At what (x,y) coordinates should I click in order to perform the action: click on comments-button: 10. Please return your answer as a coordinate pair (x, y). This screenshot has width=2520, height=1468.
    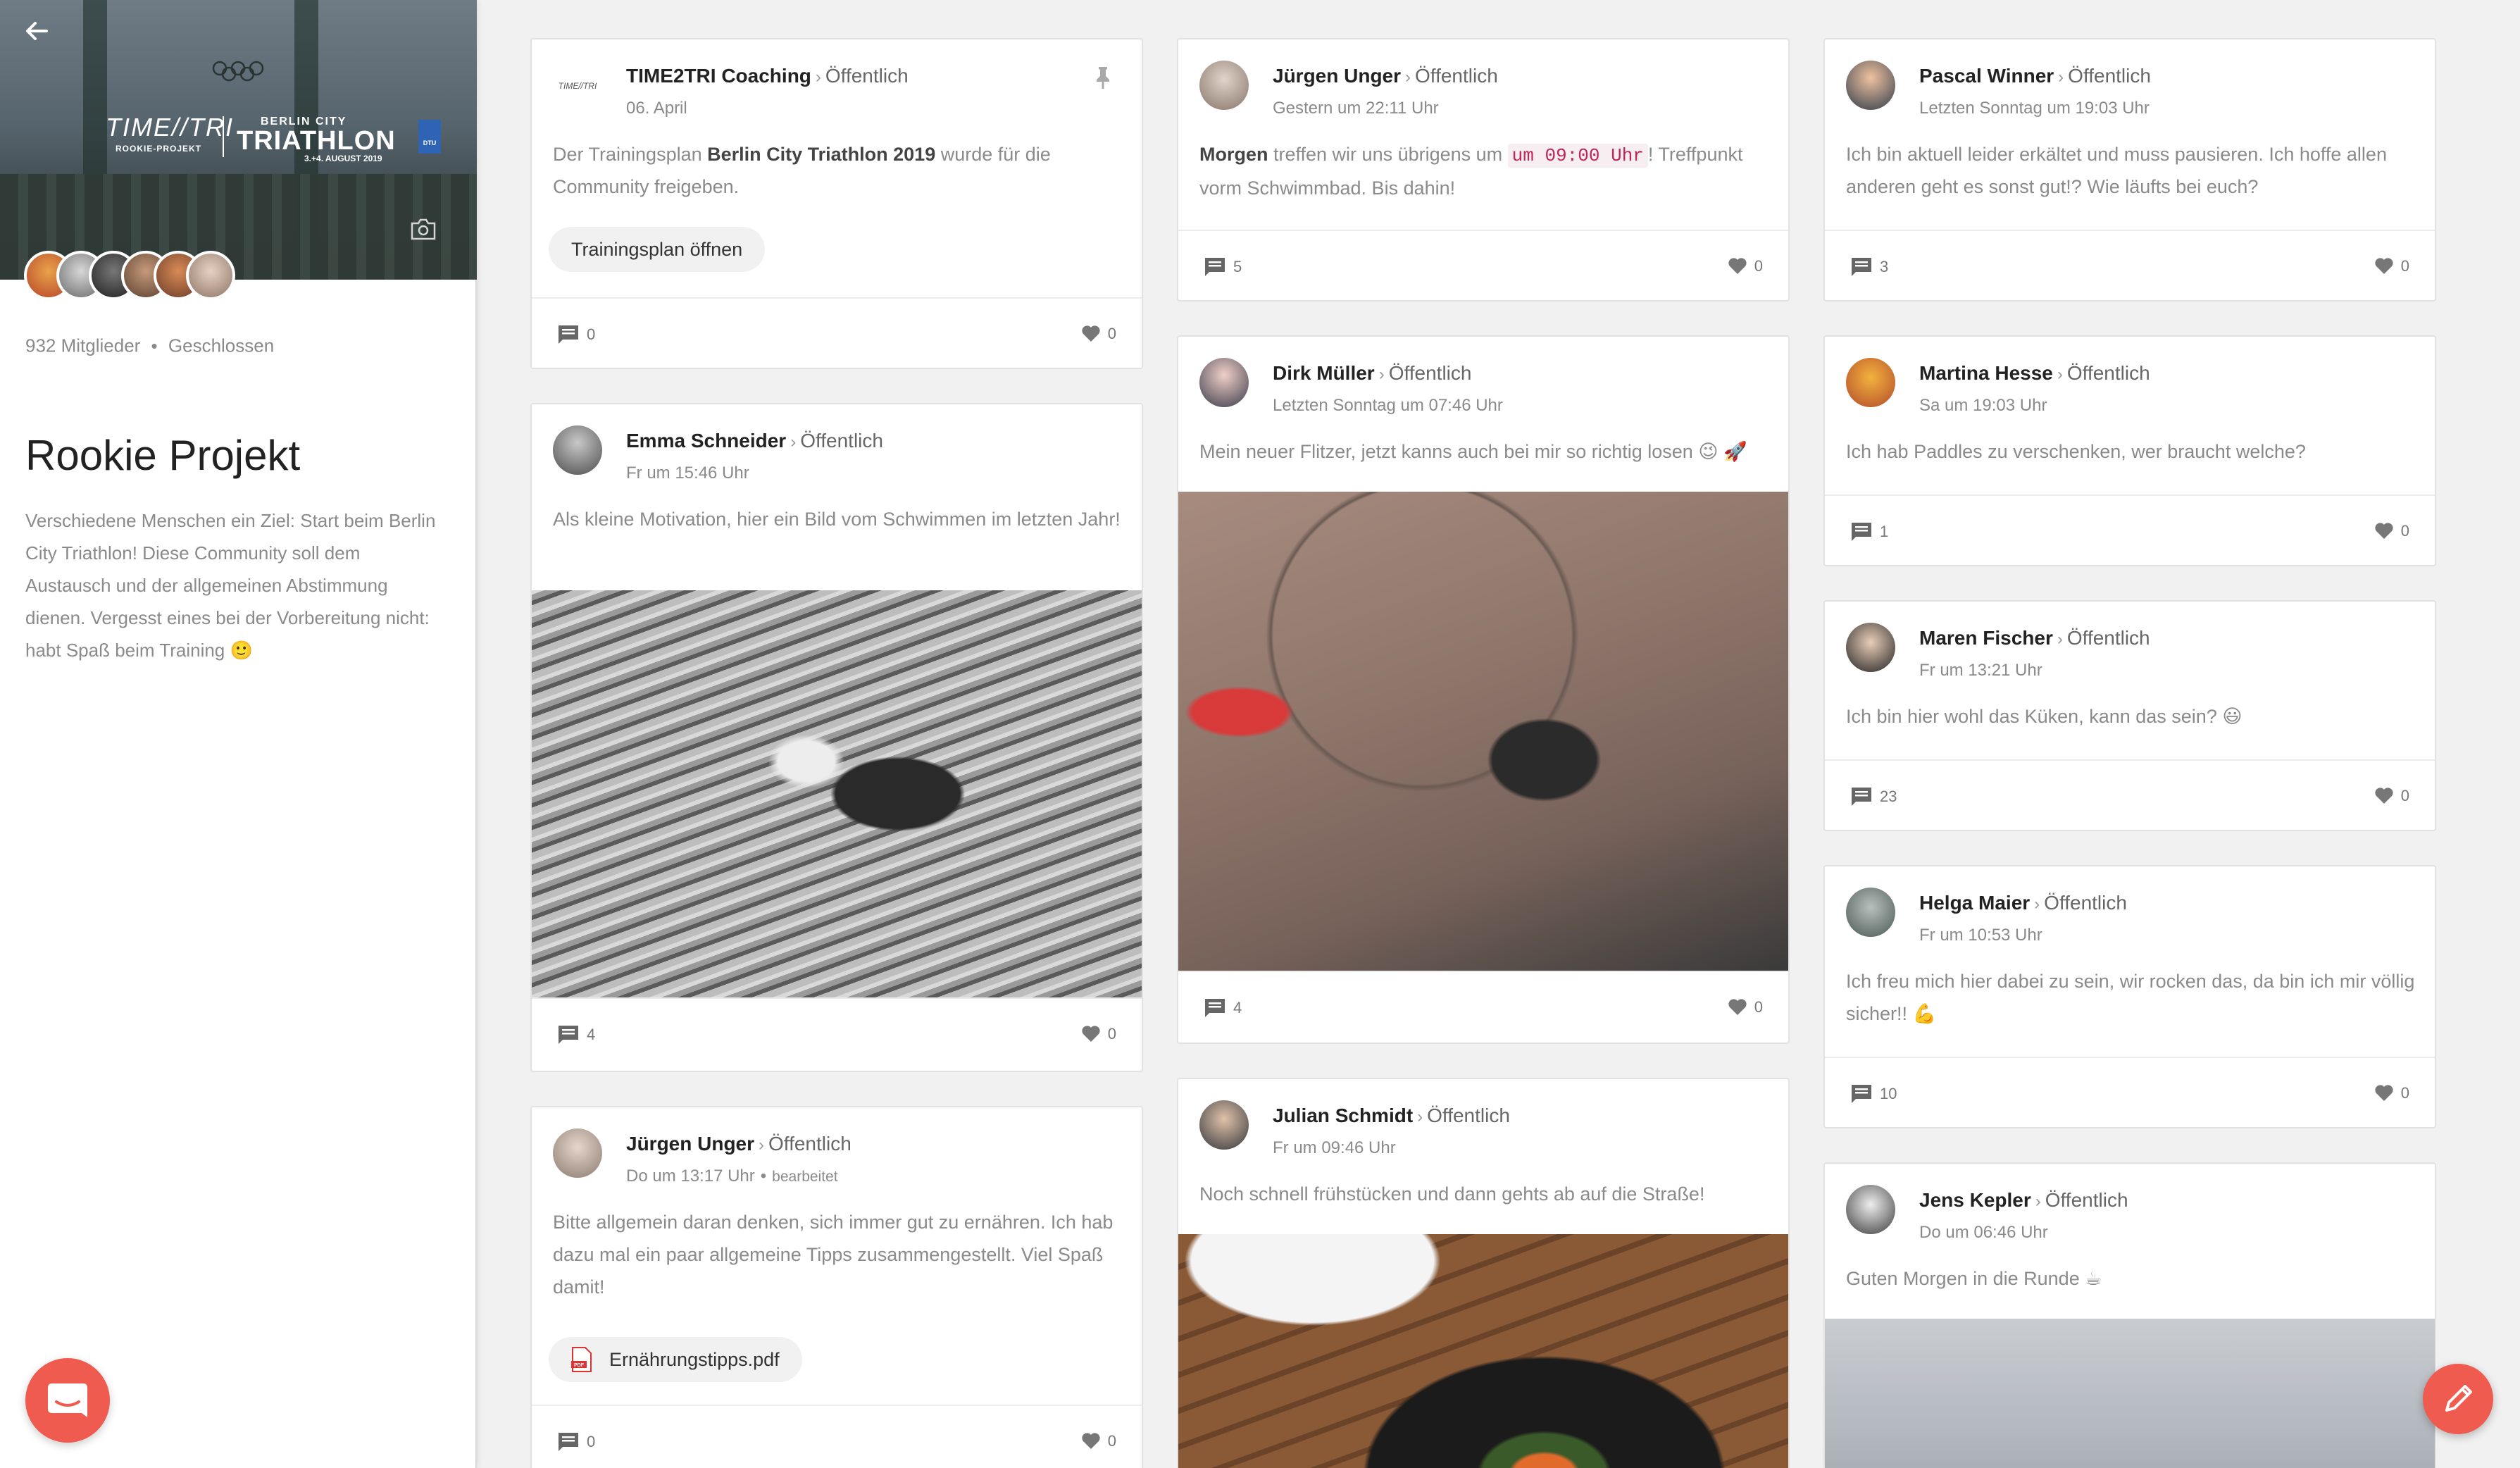
    Looking at the image, I should click on (1874, 1094).